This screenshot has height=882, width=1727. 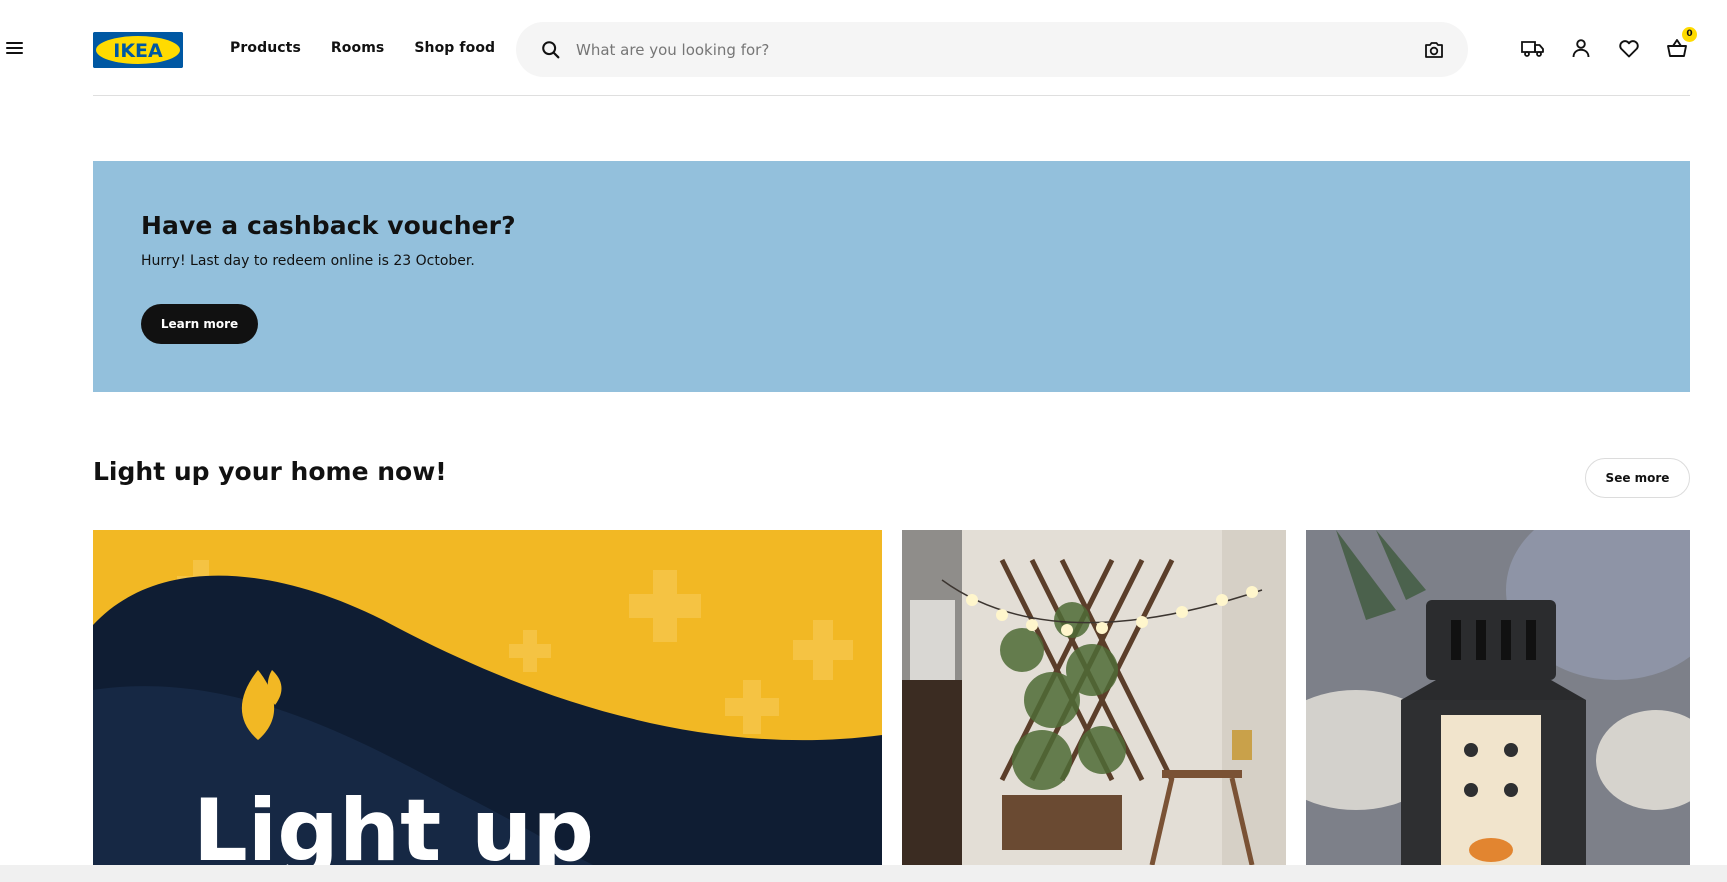 I want to click on search-icon, so click(x=551, y=50).